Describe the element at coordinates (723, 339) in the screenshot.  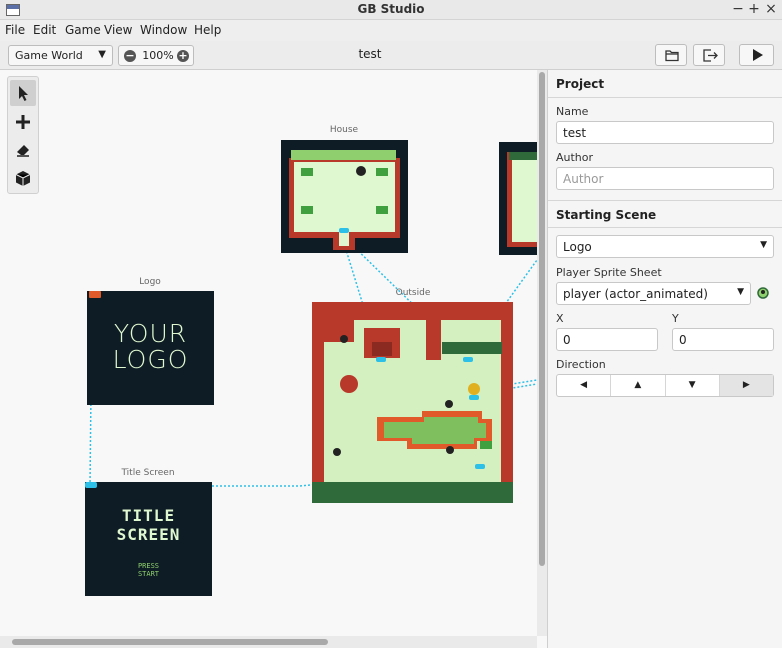
I see `y-field: 0` at that location.